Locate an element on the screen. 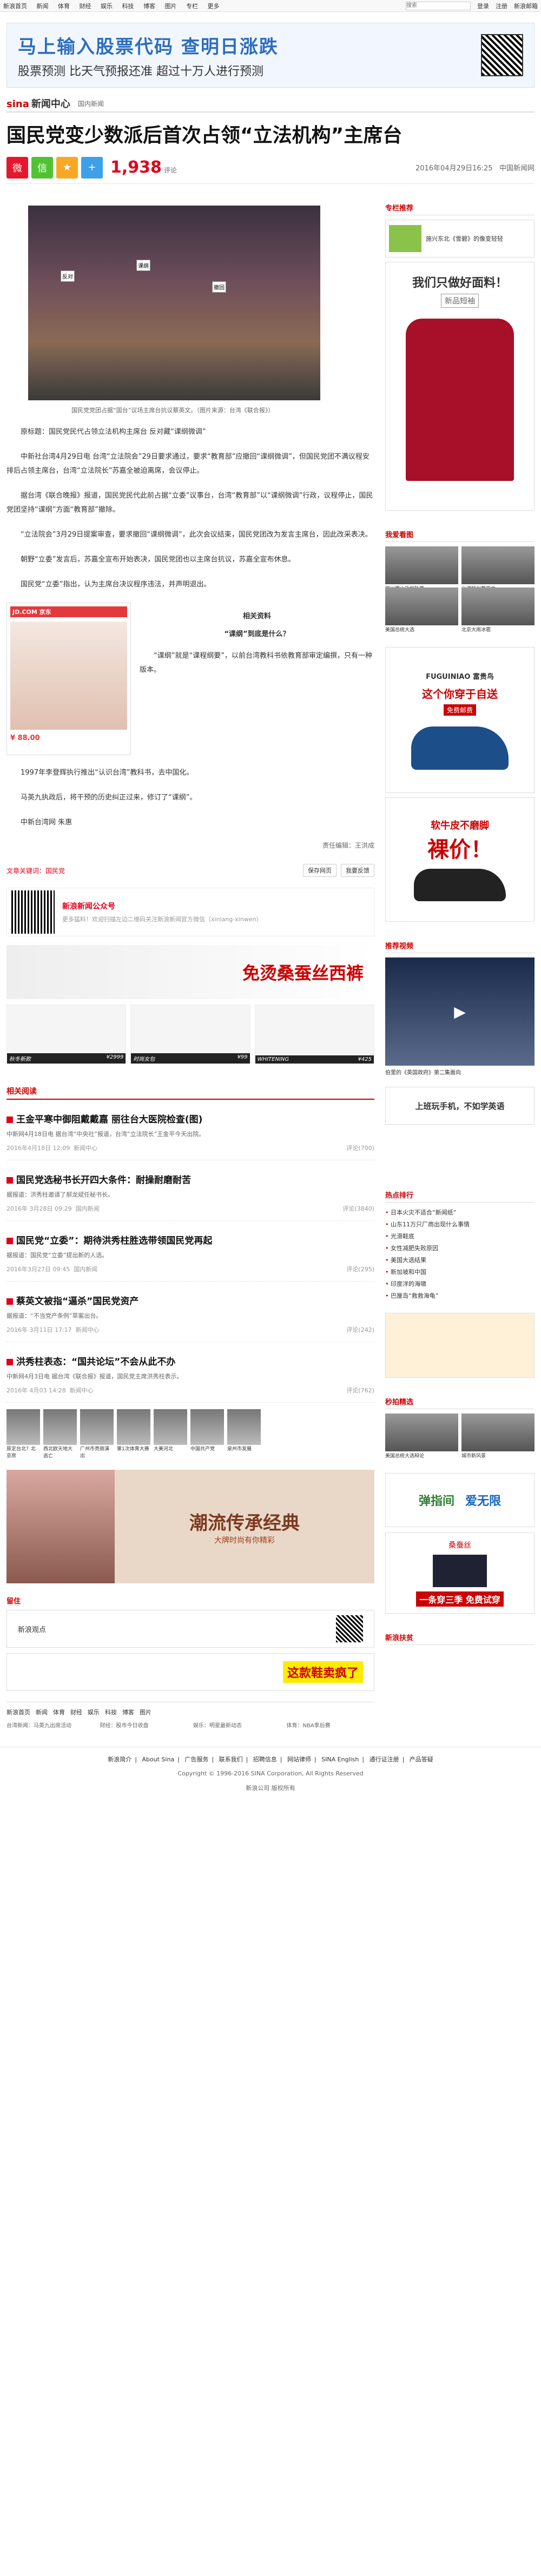 The height and width of the screenshot is (2576, 541). feedback-button: 我要反馈 is located at coordinates (357, 870).